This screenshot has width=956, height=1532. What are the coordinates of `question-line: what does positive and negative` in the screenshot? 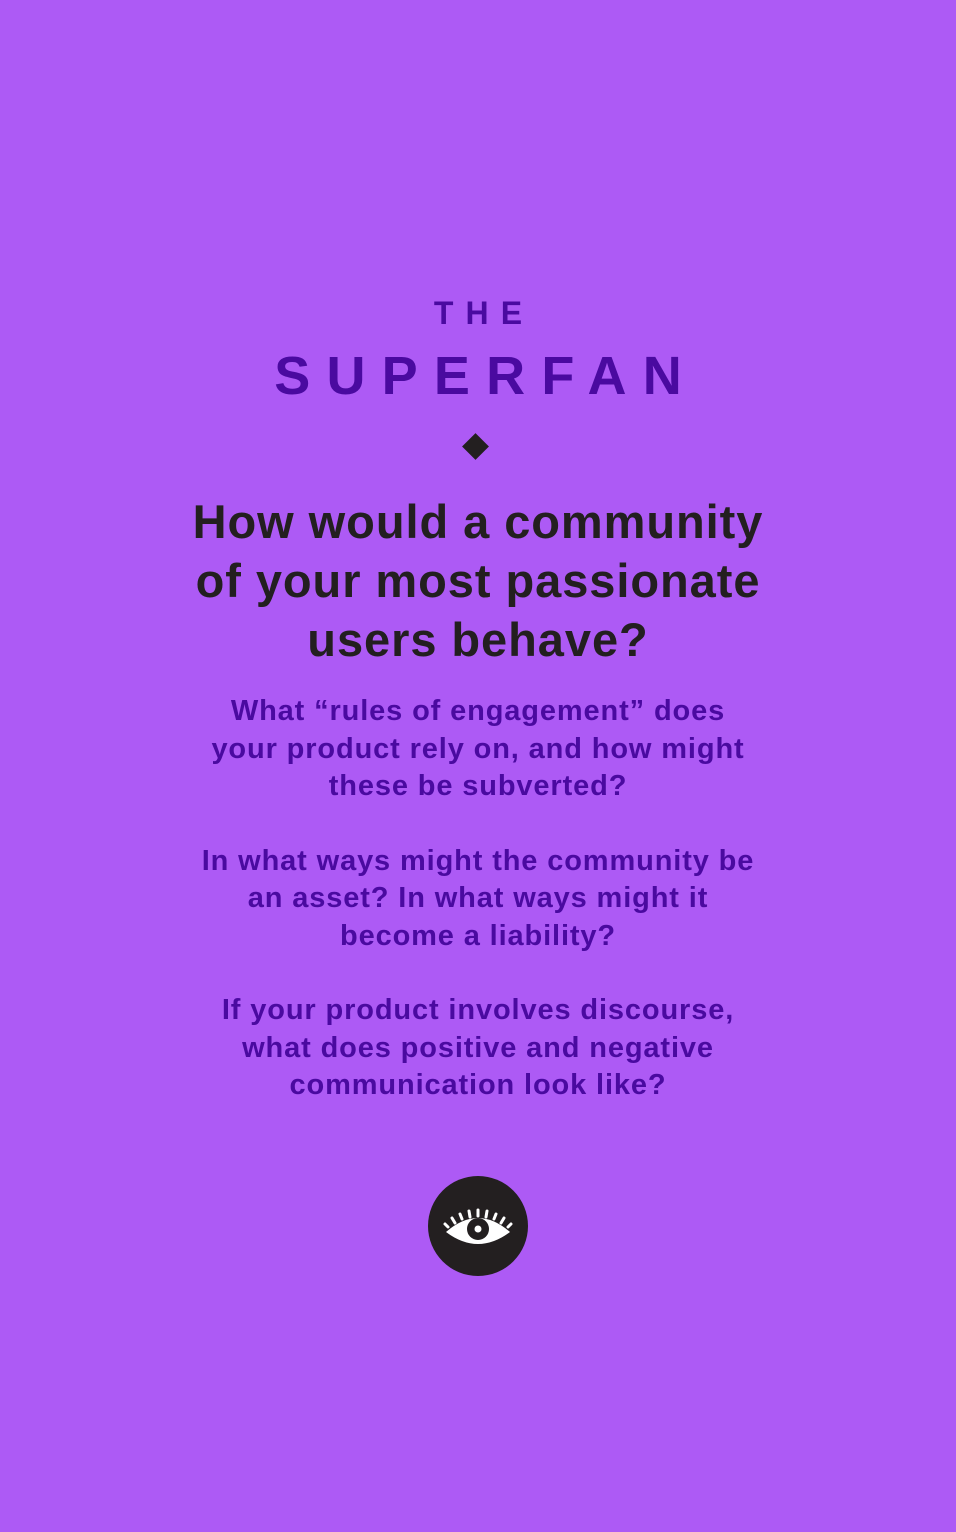 It's located at (478, 1047).